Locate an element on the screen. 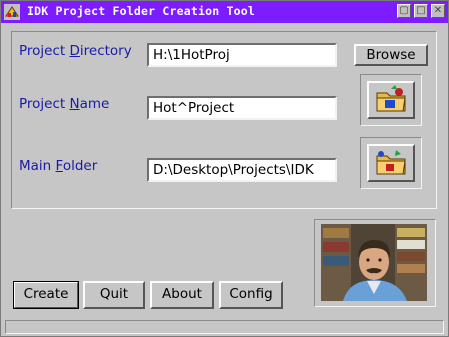 The height and width of the screenshot is (337, 449). browse-button: Browse is located at coordinates (391, 55).